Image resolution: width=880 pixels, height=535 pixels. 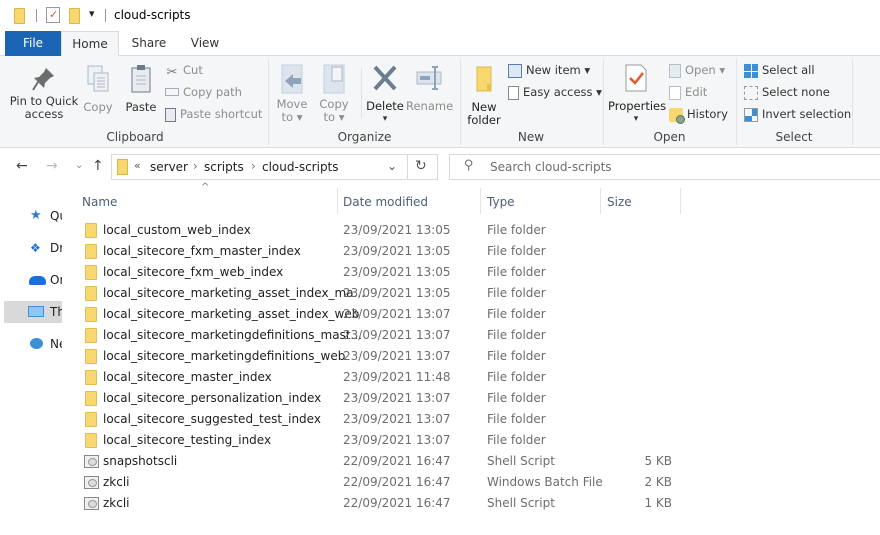 I want to click on column-header-type: Type, so click(x=541, y=201).